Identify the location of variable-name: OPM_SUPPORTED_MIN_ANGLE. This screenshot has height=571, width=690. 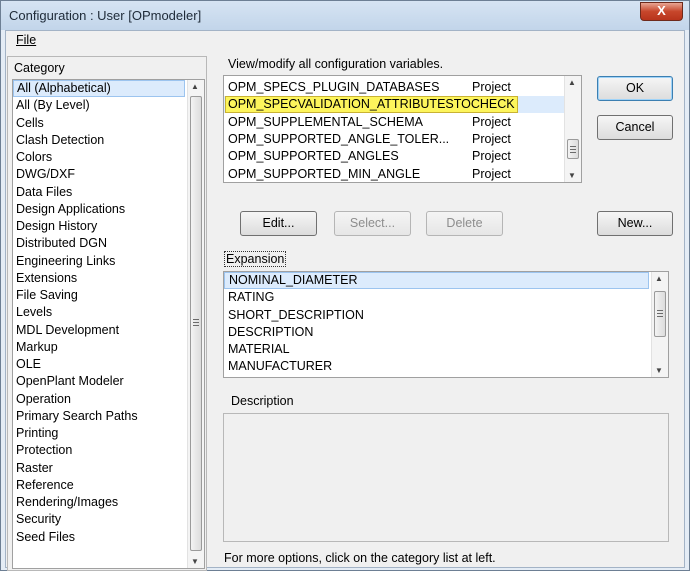
(324, 173).